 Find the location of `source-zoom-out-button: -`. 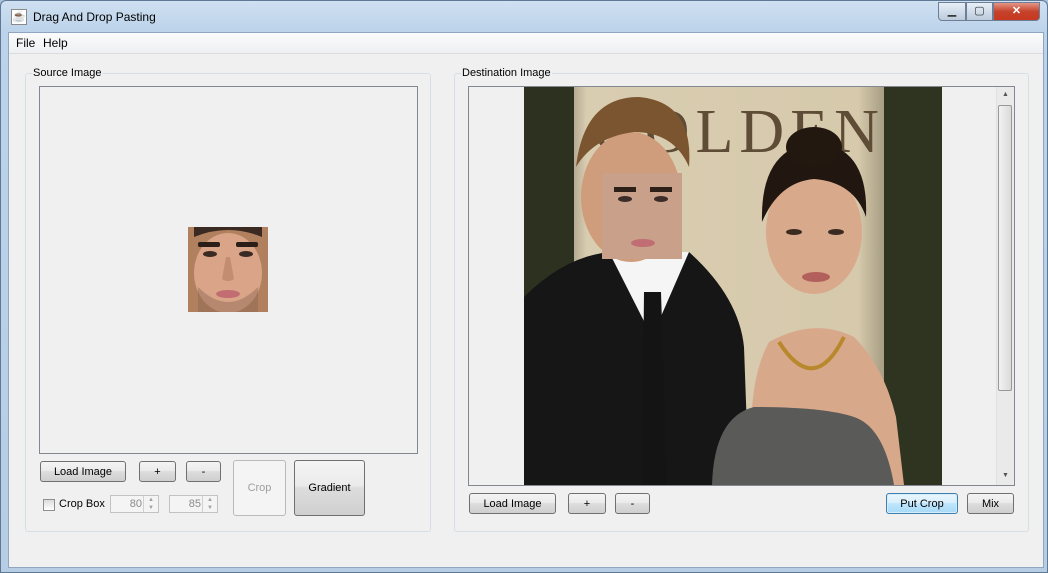

source-zoom-out-button: - is located at coordinates (203, 471).